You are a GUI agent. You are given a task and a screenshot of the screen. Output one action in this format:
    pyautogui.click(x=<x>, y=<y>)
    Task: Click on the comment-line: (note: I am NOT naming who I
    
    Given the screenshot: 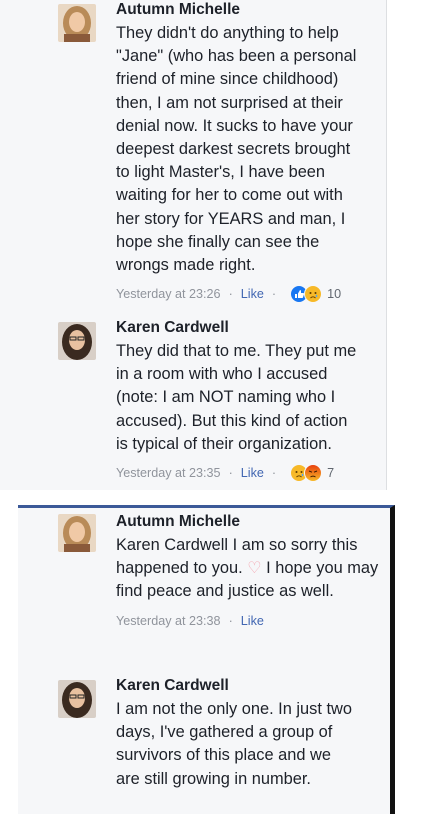 What is the action you would take?
    pyautogui.click(x=226, y=397)
    